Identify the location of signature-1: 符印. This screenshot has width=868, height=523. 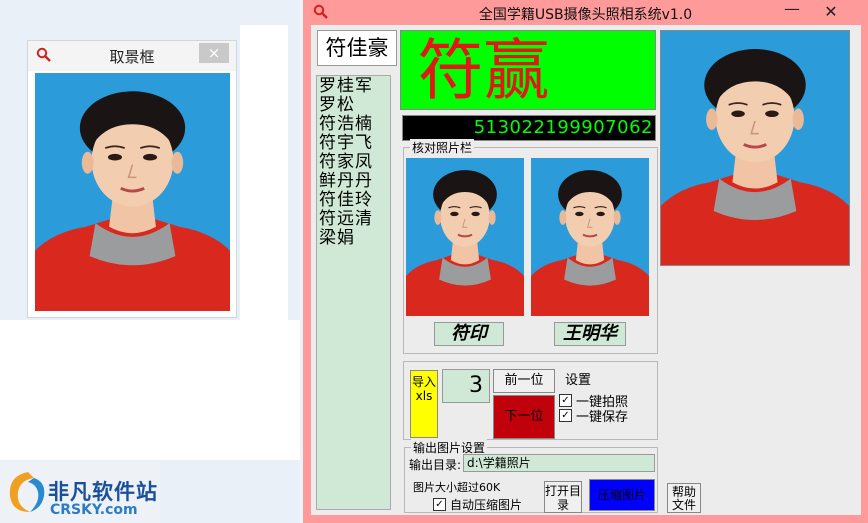
(469, 334).